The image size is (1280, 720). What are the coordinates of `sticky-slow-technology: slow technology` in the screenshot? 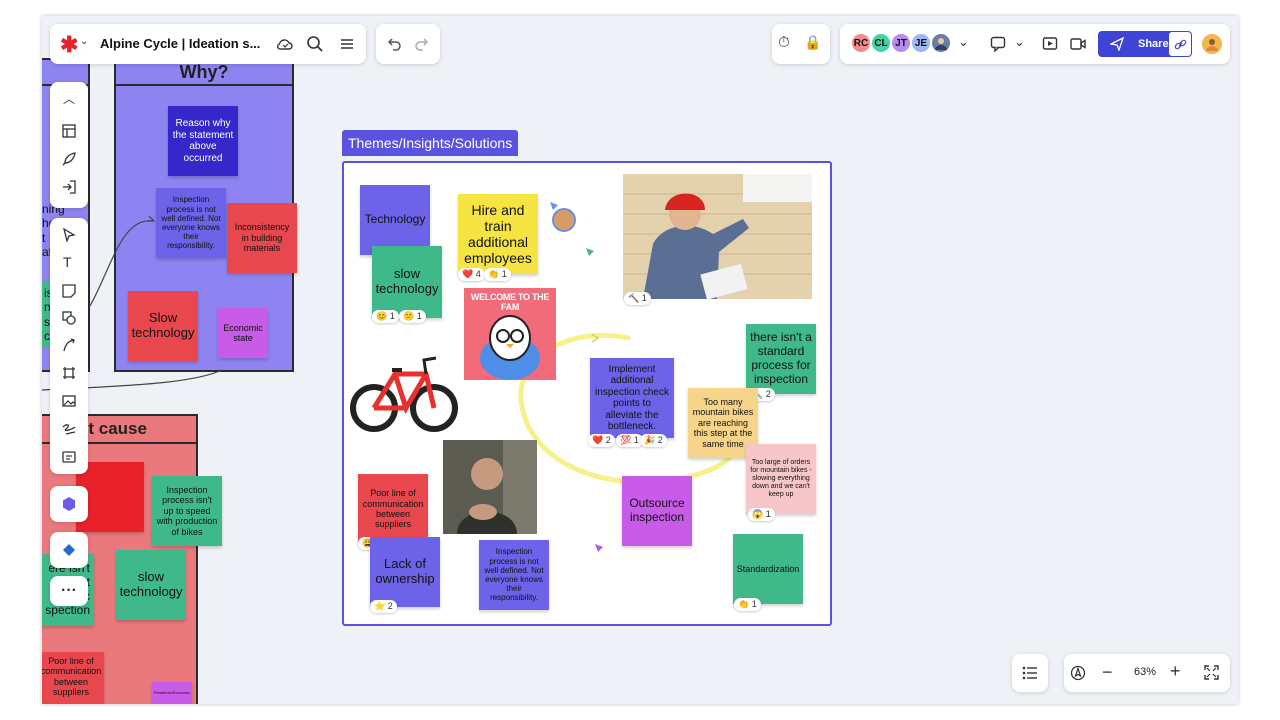 It's located at (407, 282).